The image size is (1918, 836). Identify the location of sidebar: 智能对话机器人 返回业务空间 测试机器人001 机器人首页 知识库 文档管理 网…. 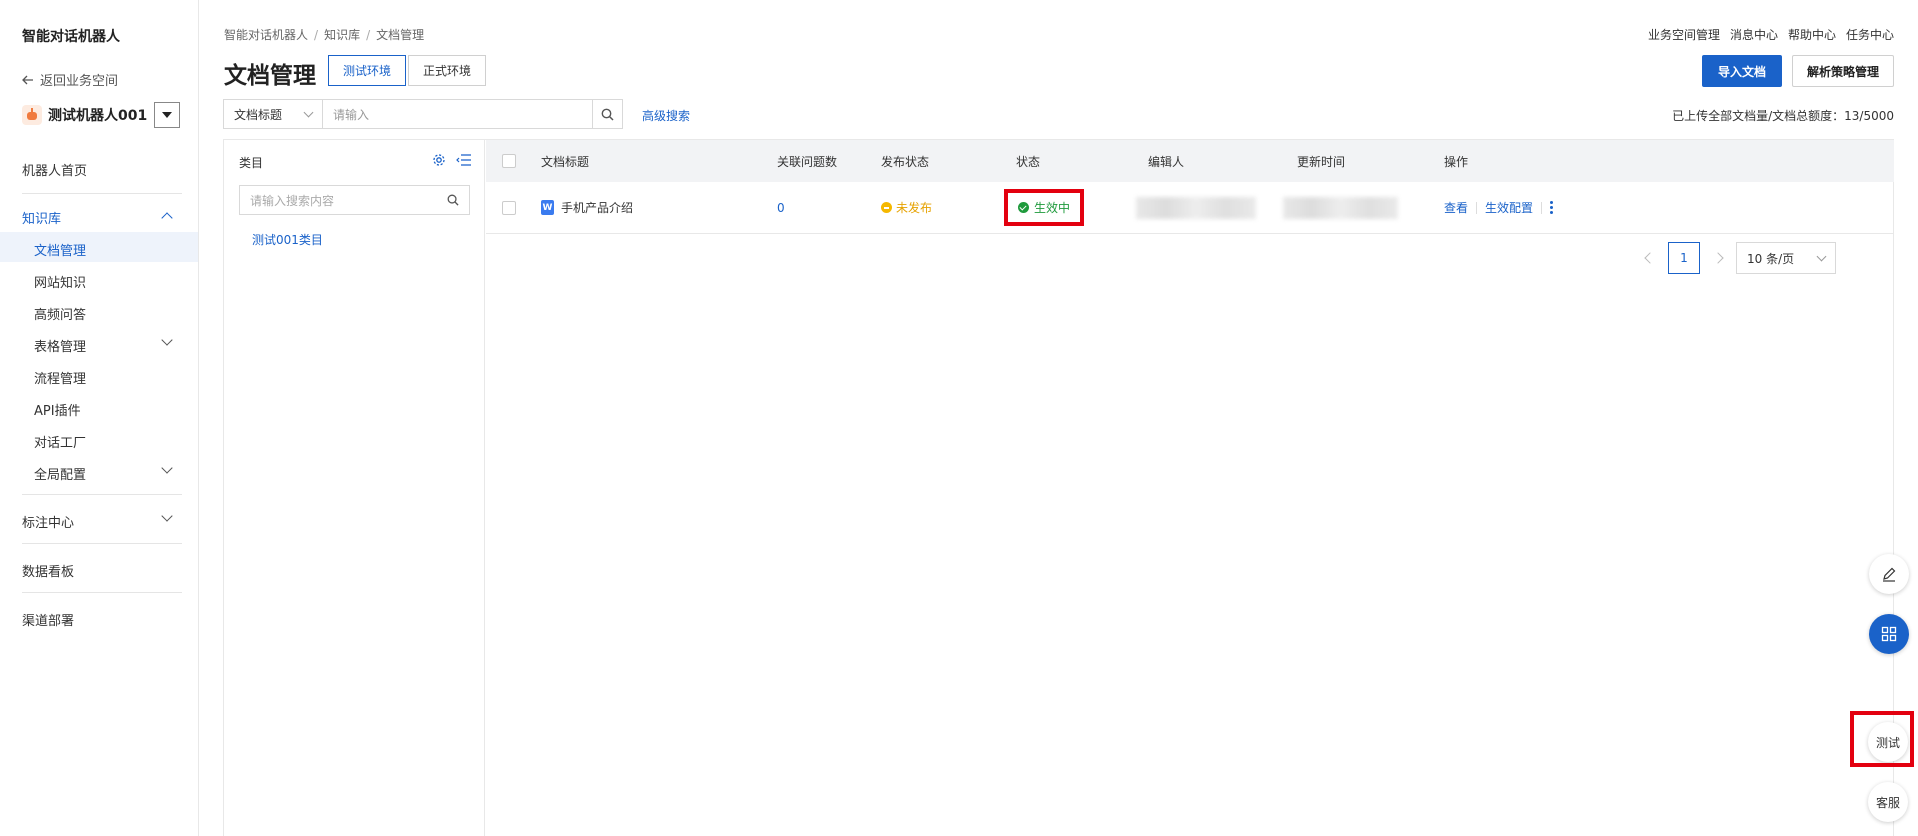
(99, 418).